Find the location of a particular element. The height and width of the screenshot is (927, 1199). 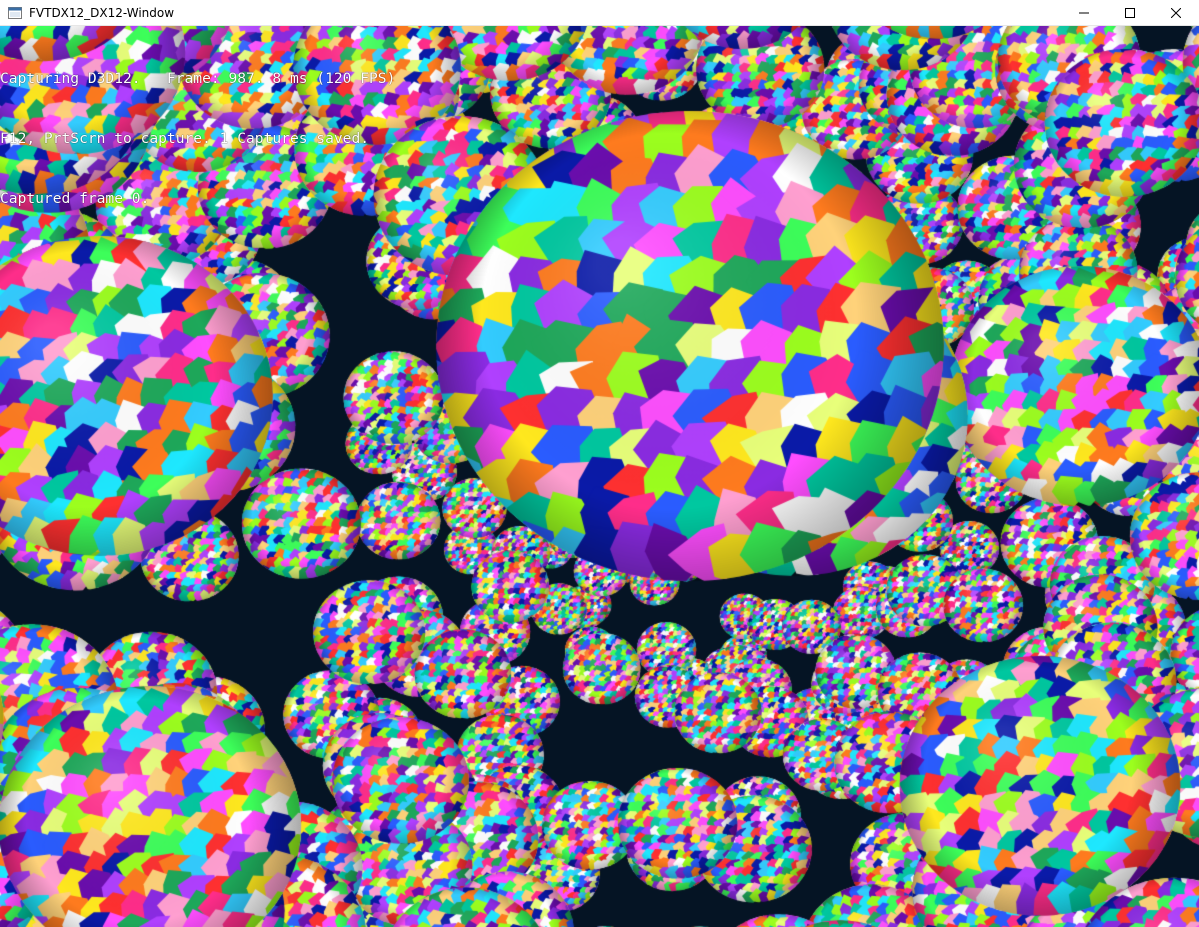

window-title: FVTDX12_DX12-Window is located at coordinates (102, 12).